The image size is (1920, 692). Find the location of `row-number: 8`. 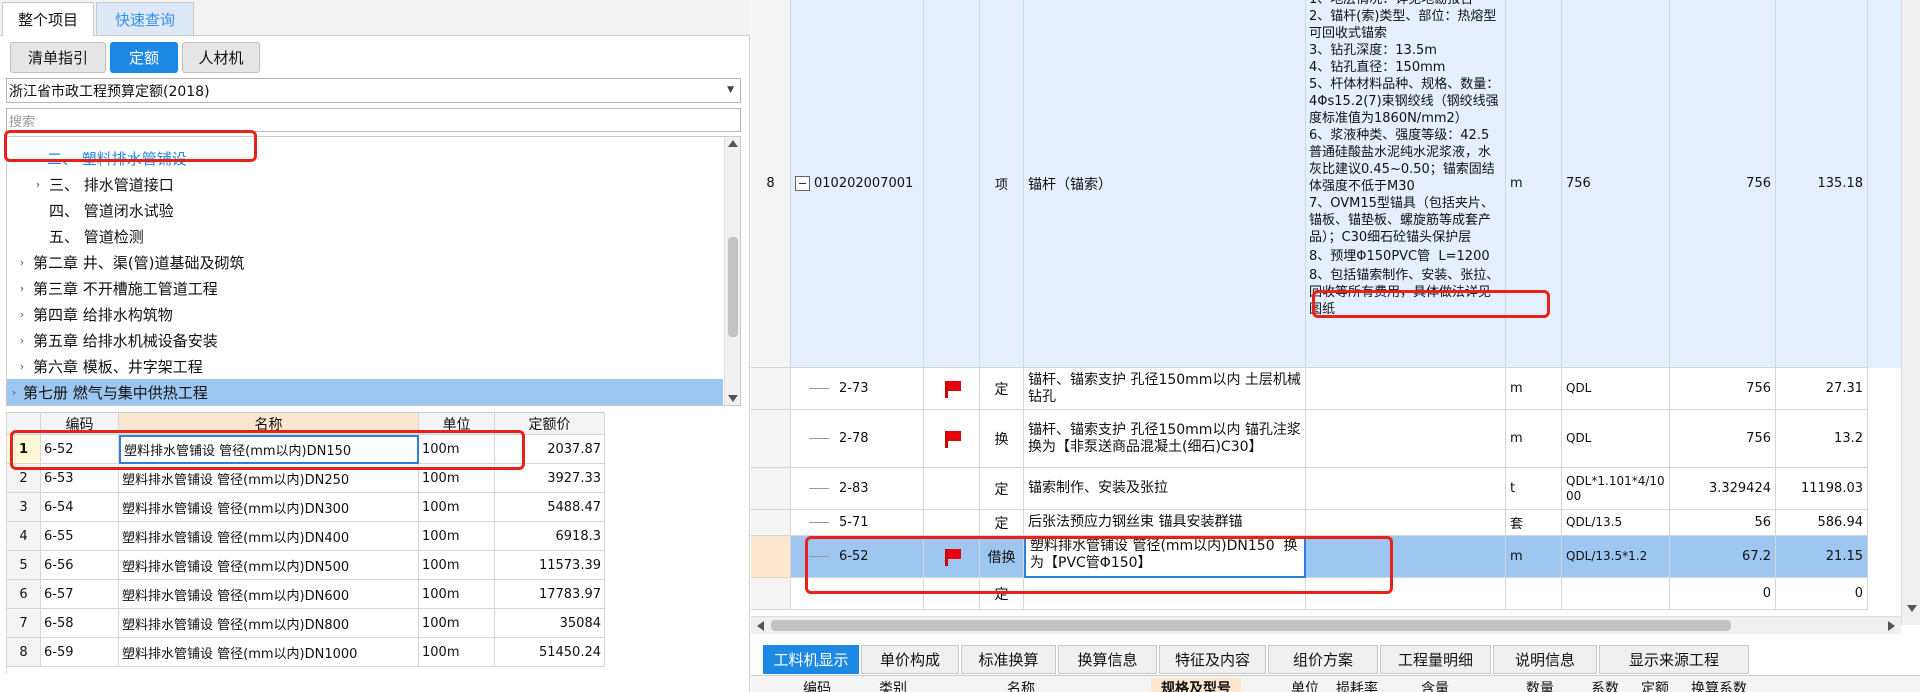

row-number: 8 is located at coordinates (771, 184).